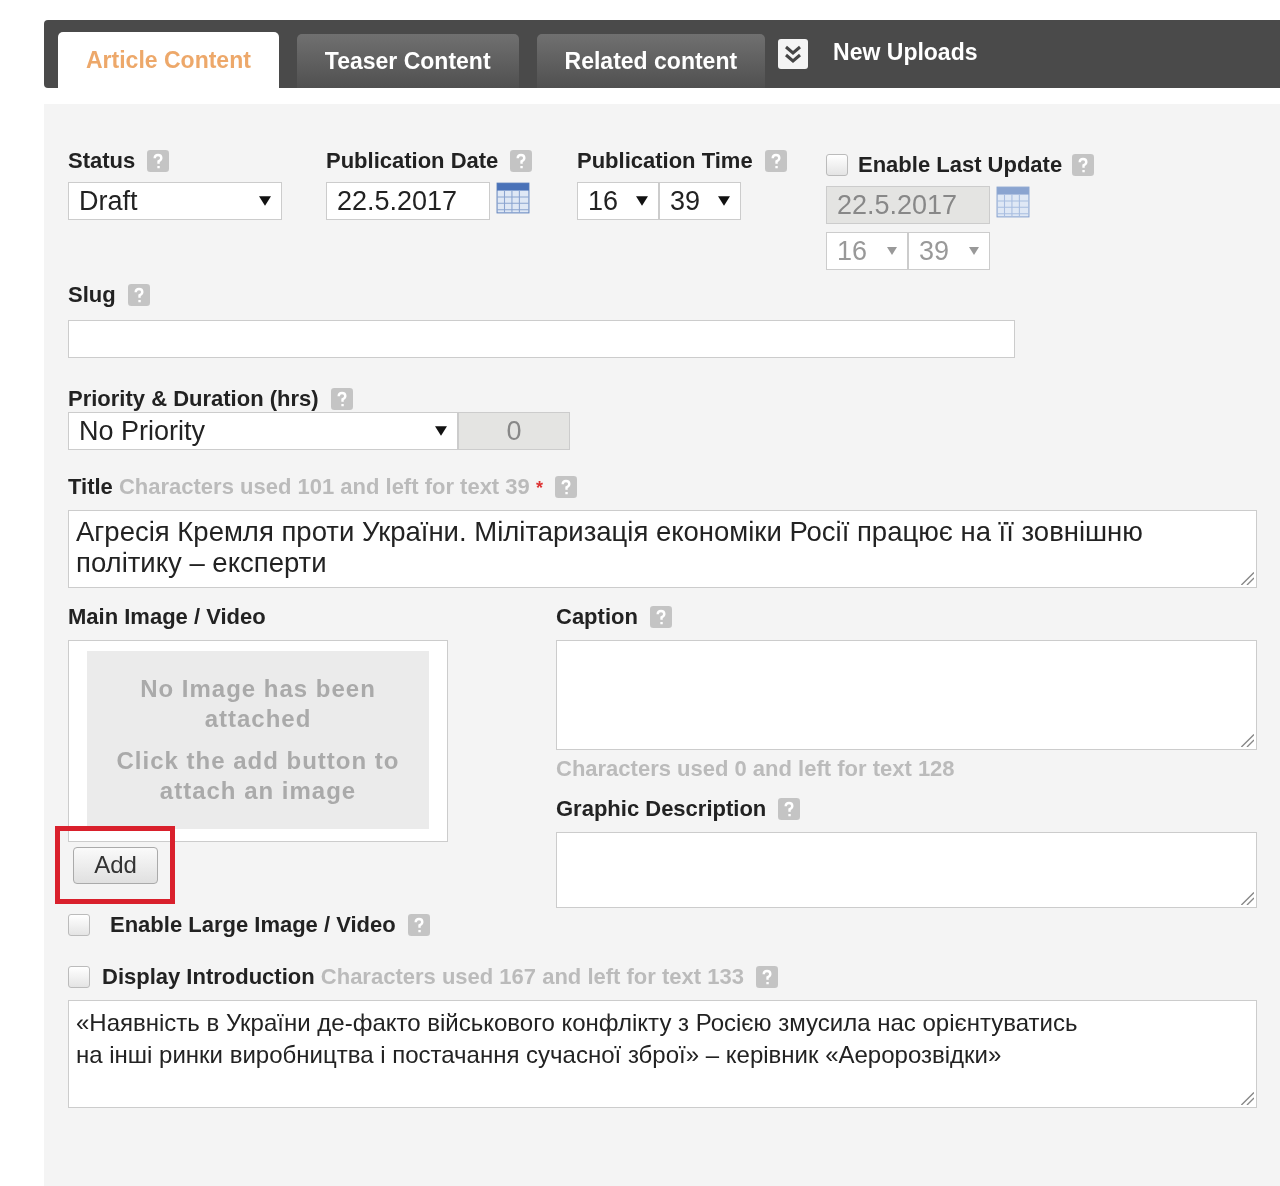  Describe the element at coordinates (651, 61) in the screenshot. I see `tab: Related content` at that location.